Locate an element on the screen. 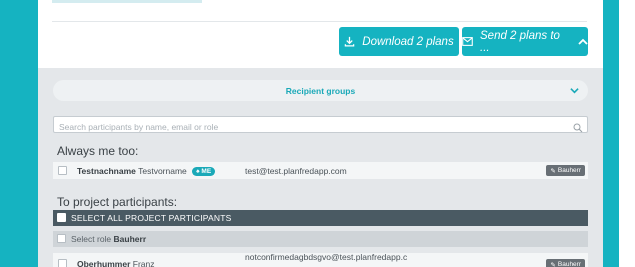 This screenshot has height=267, width=635. always-me-title: Always me too: is located at coordinates (98, 151).